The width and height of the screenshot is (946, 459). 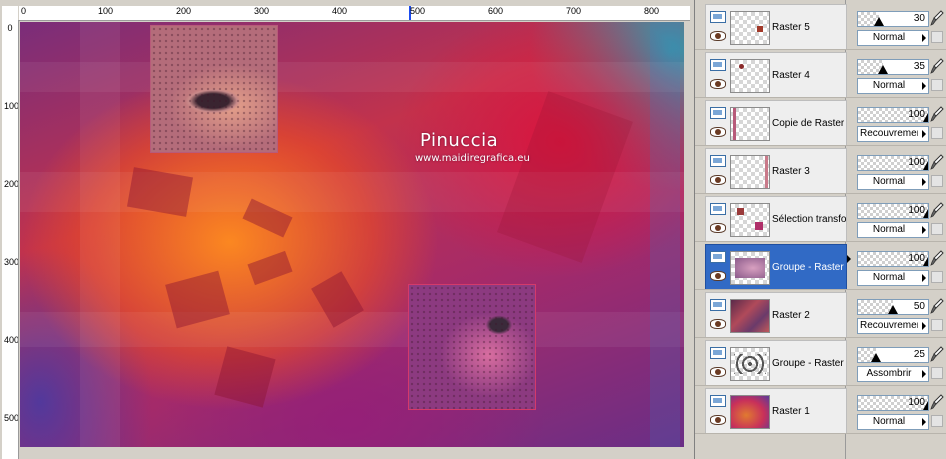 I want to click on layer-properties: 25 Assombrir, so click(x=901, y=362).